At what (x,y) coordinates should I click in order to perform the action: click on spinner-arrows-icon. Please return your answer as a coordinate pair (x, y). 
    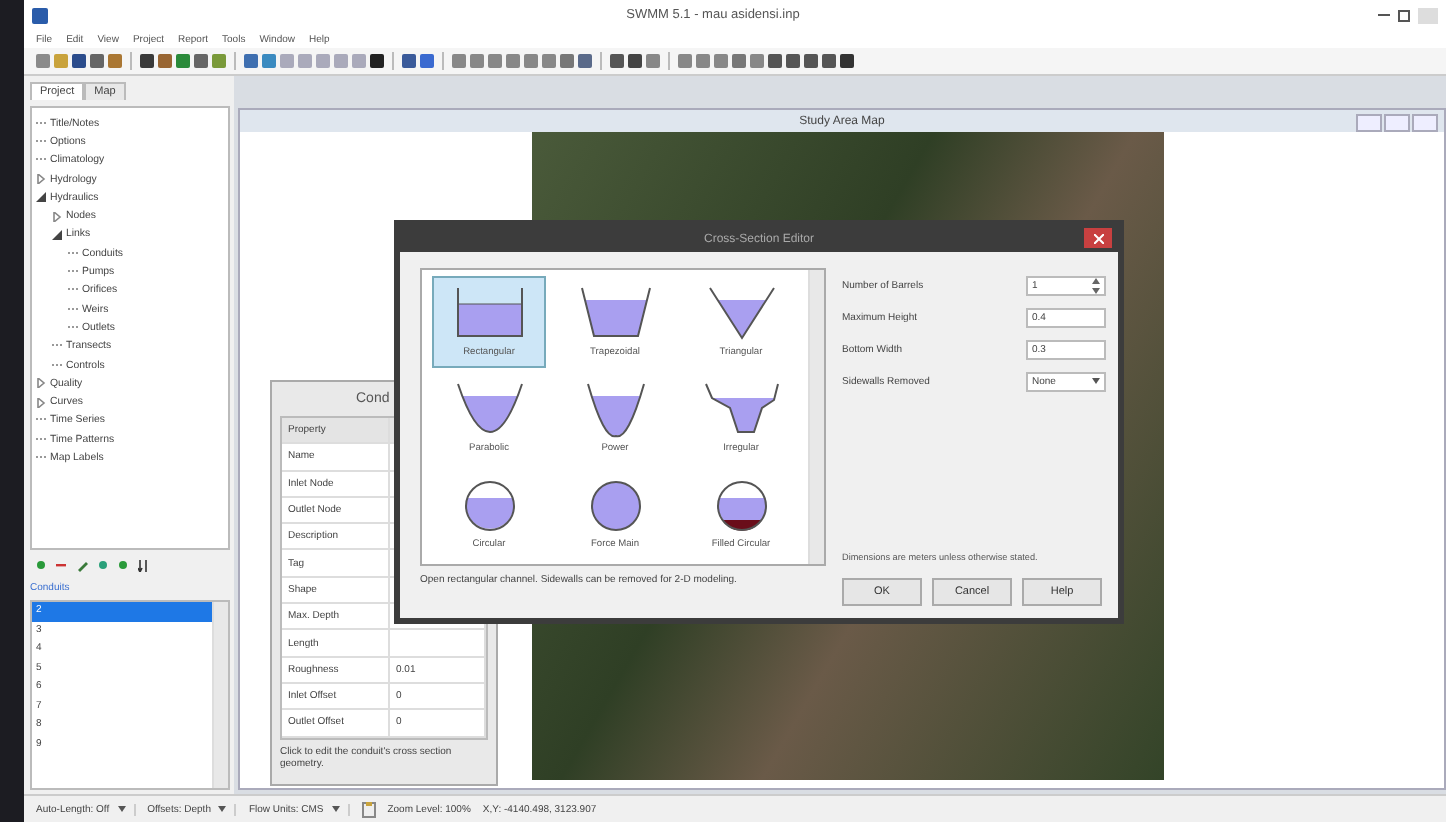
    Looking at the image, I should click on (1096, 285).